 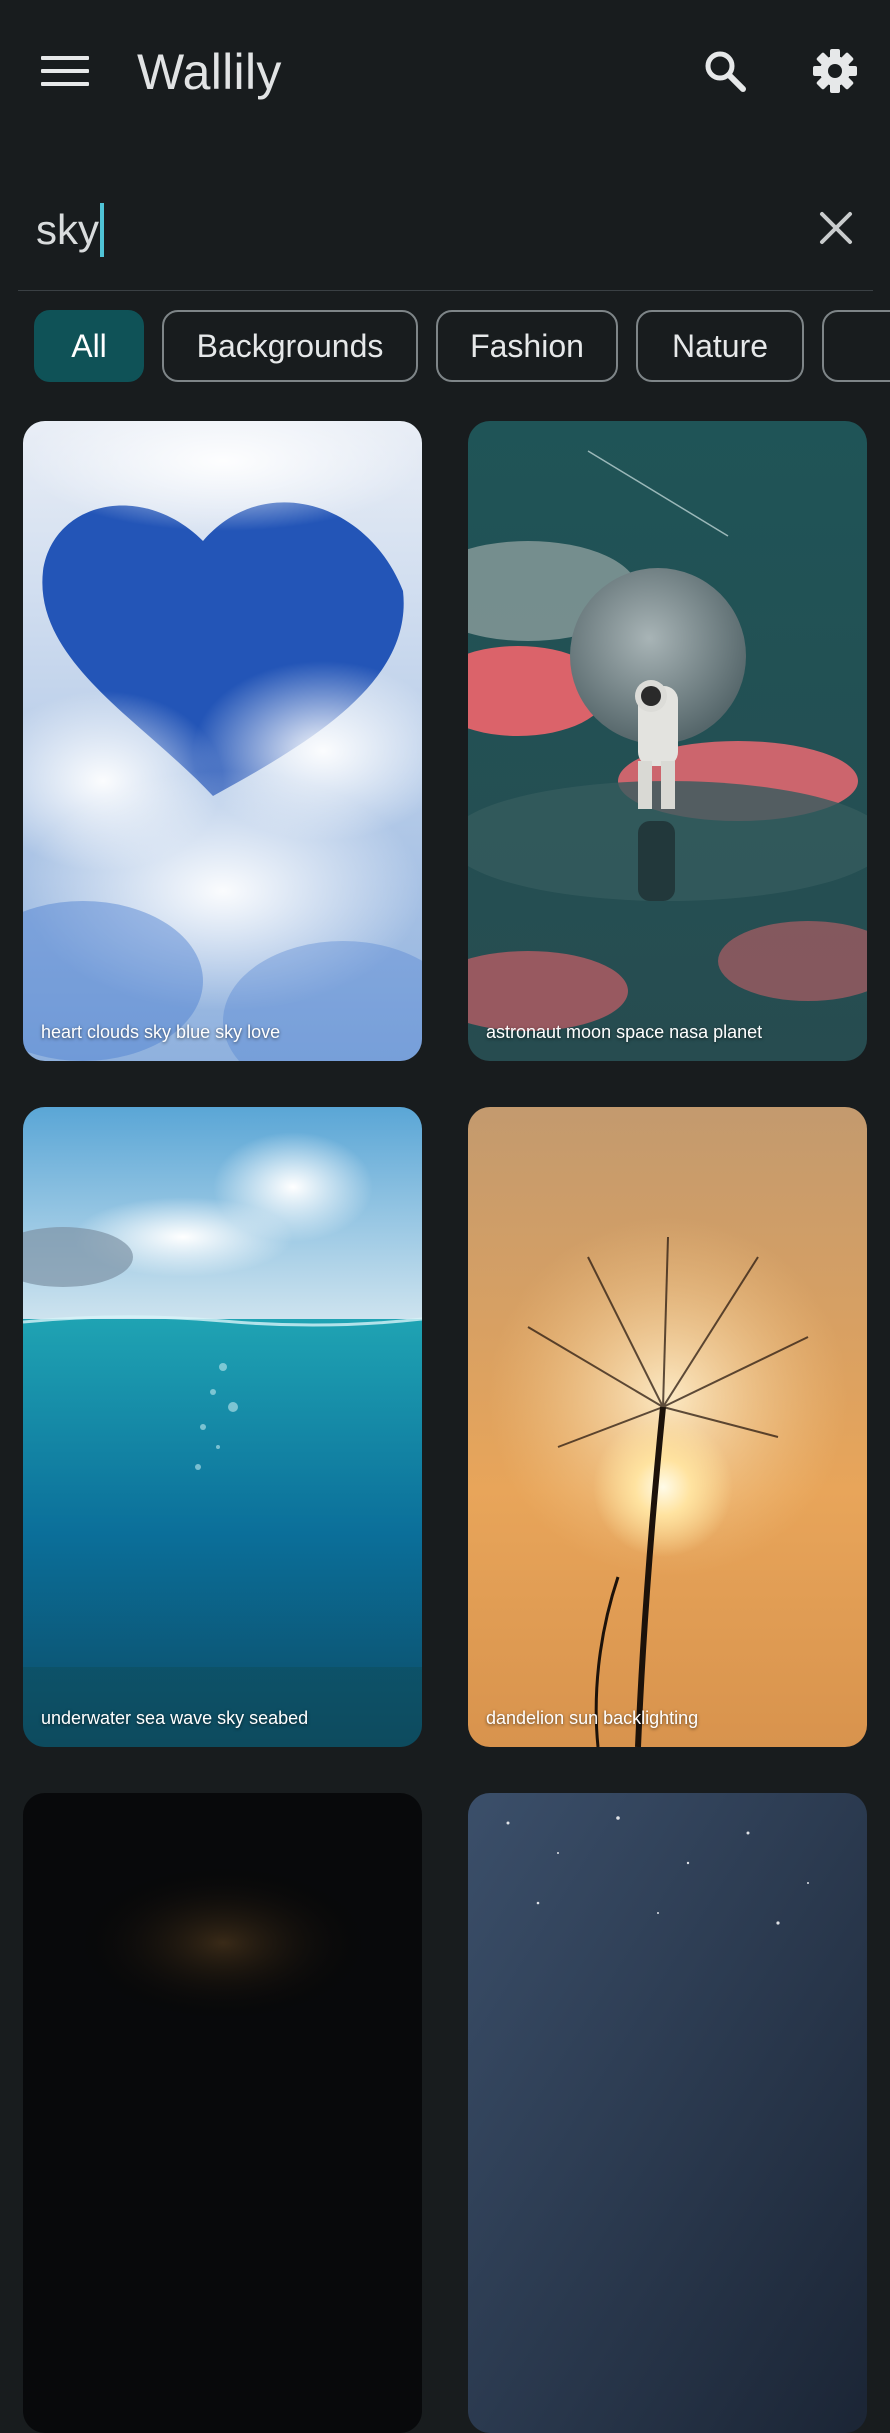 I want to click on search-icon, so click(x=725, y=73).